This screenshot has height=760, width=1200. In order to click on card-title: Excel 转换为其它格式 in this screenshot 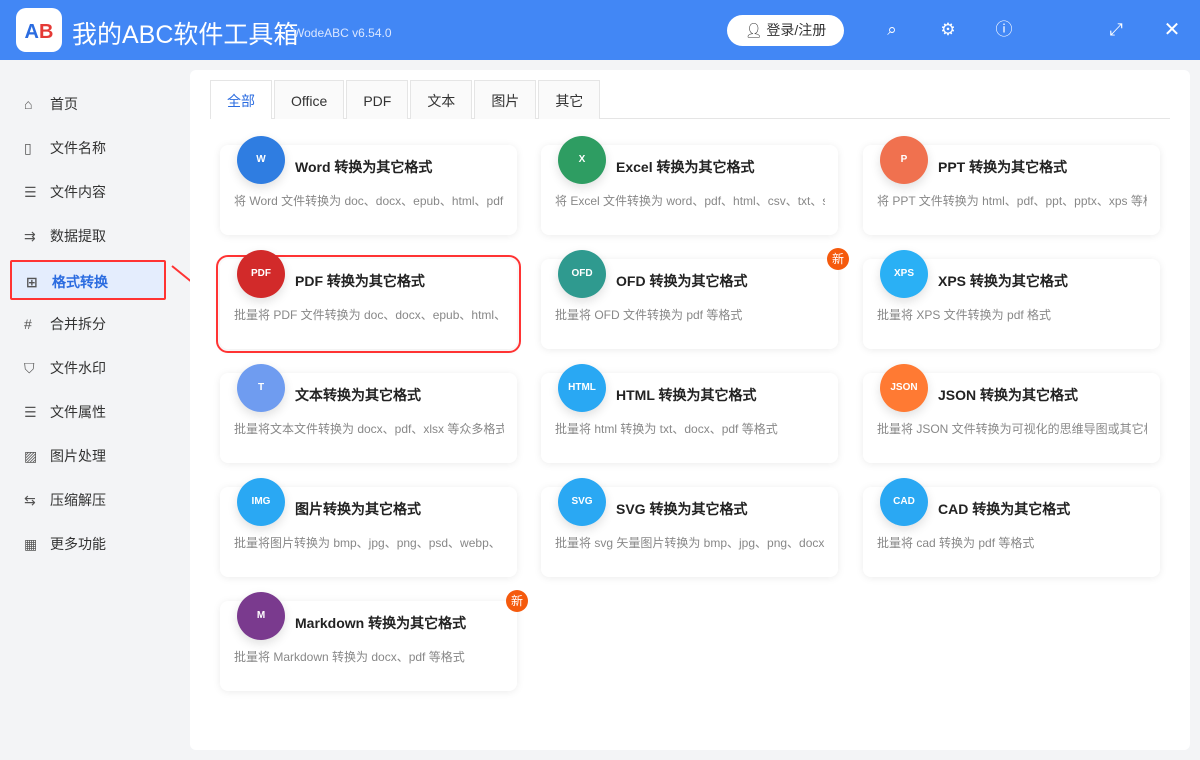, I will do `click(685, 167)`.